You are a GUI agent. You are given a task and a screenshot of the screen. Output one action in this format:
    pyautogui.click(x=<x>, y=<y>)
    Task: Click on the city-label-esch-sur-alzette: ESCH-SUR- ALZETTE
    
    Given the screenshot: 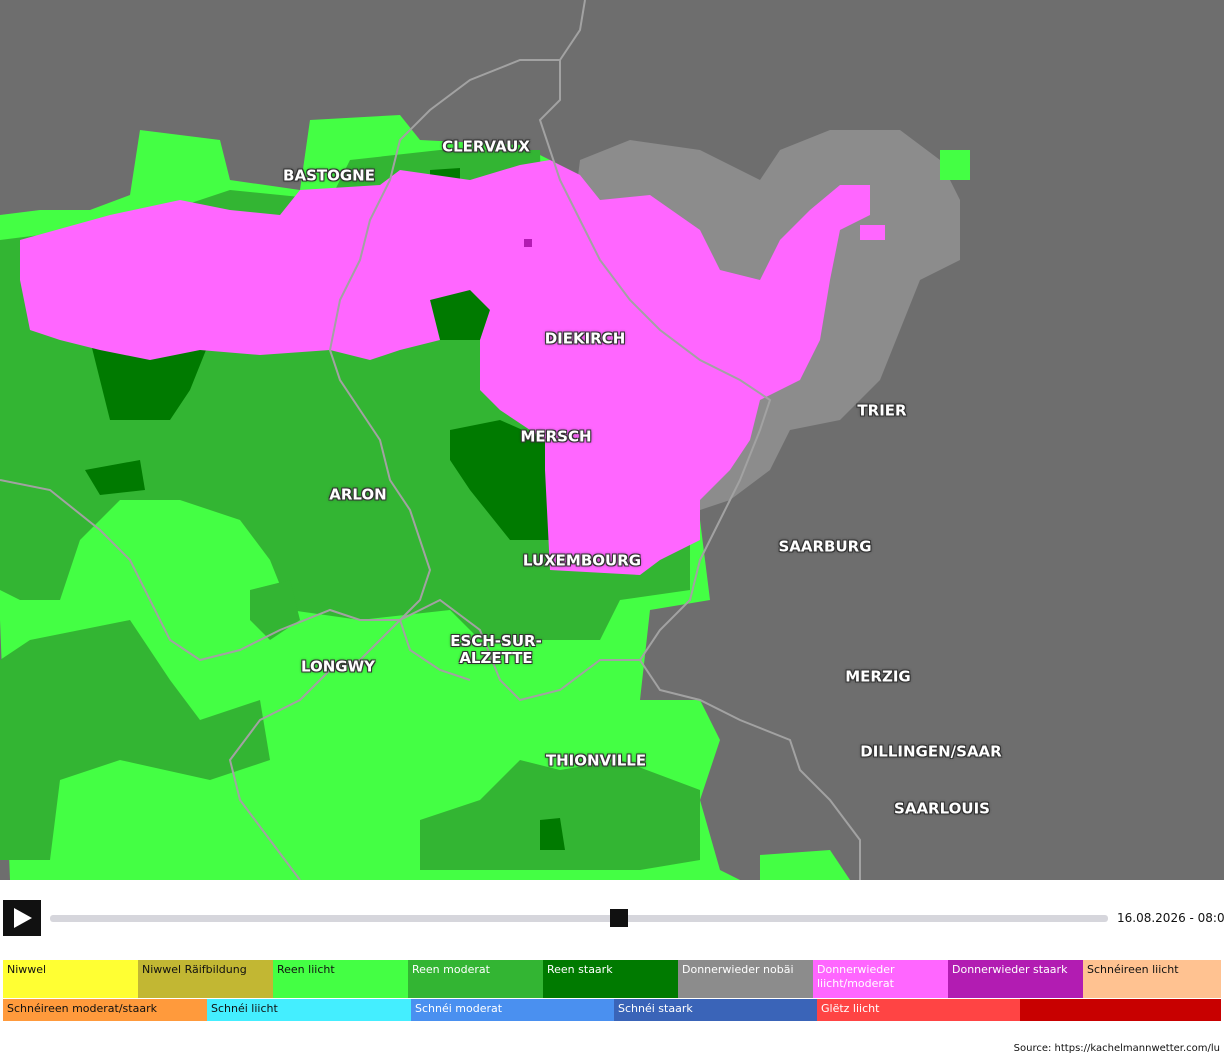 What is the action you would take?
    pyautogui.click(x=496, y=649)
    